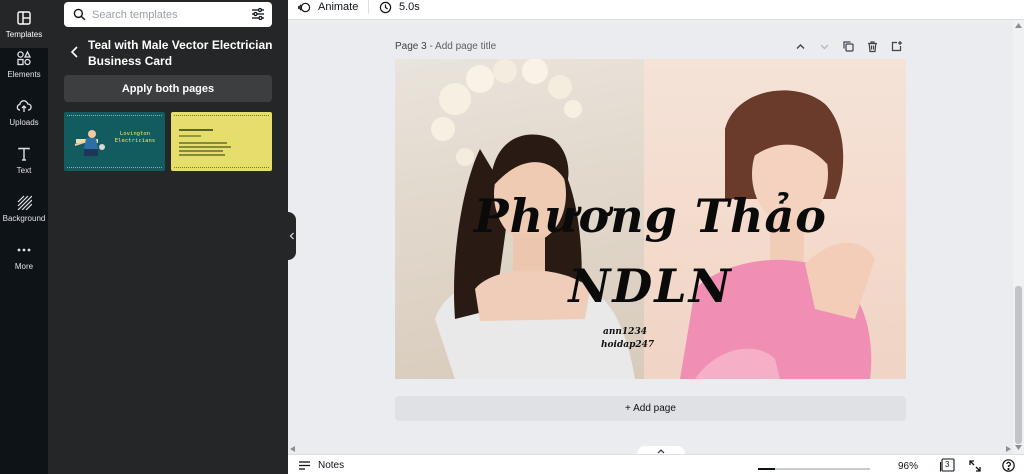 The width and height of the screenshot is (1024, 474). What do you see at coordinates (465, 46) in the screenshot?
I see `page-title-placeholder: Add page title` at bounding box center [465, 46].